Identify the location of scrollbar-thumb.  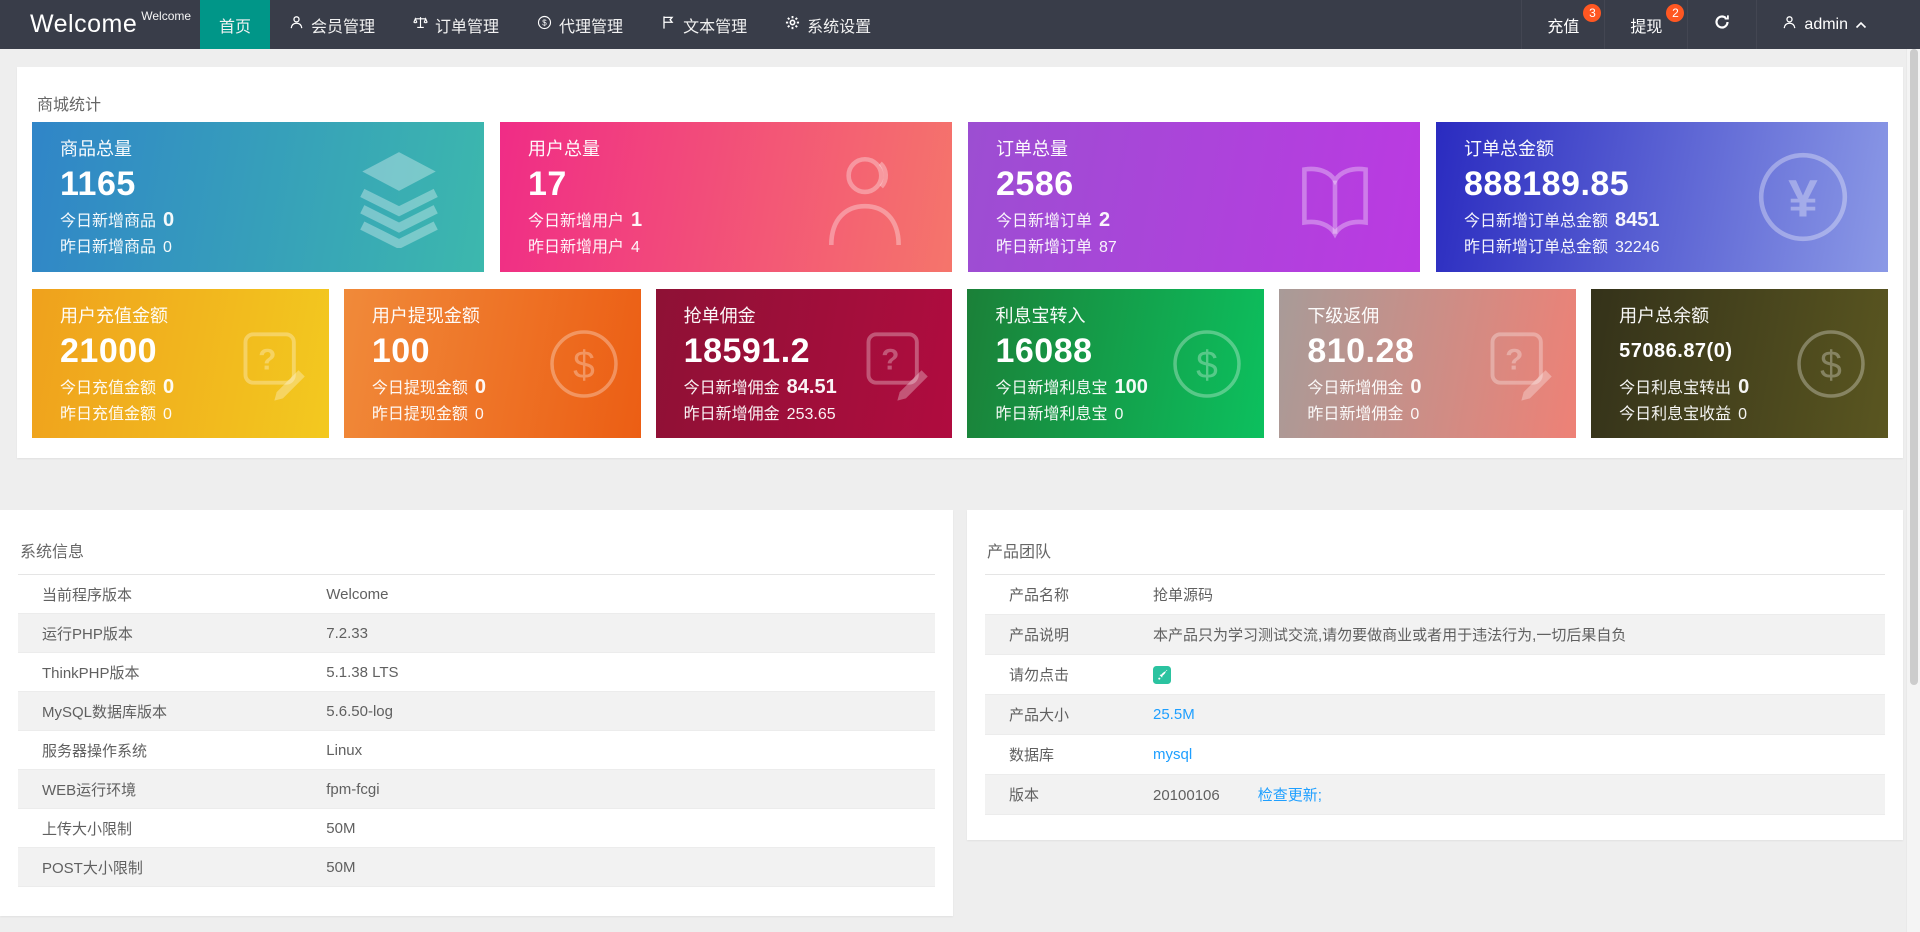
(1914, 367).